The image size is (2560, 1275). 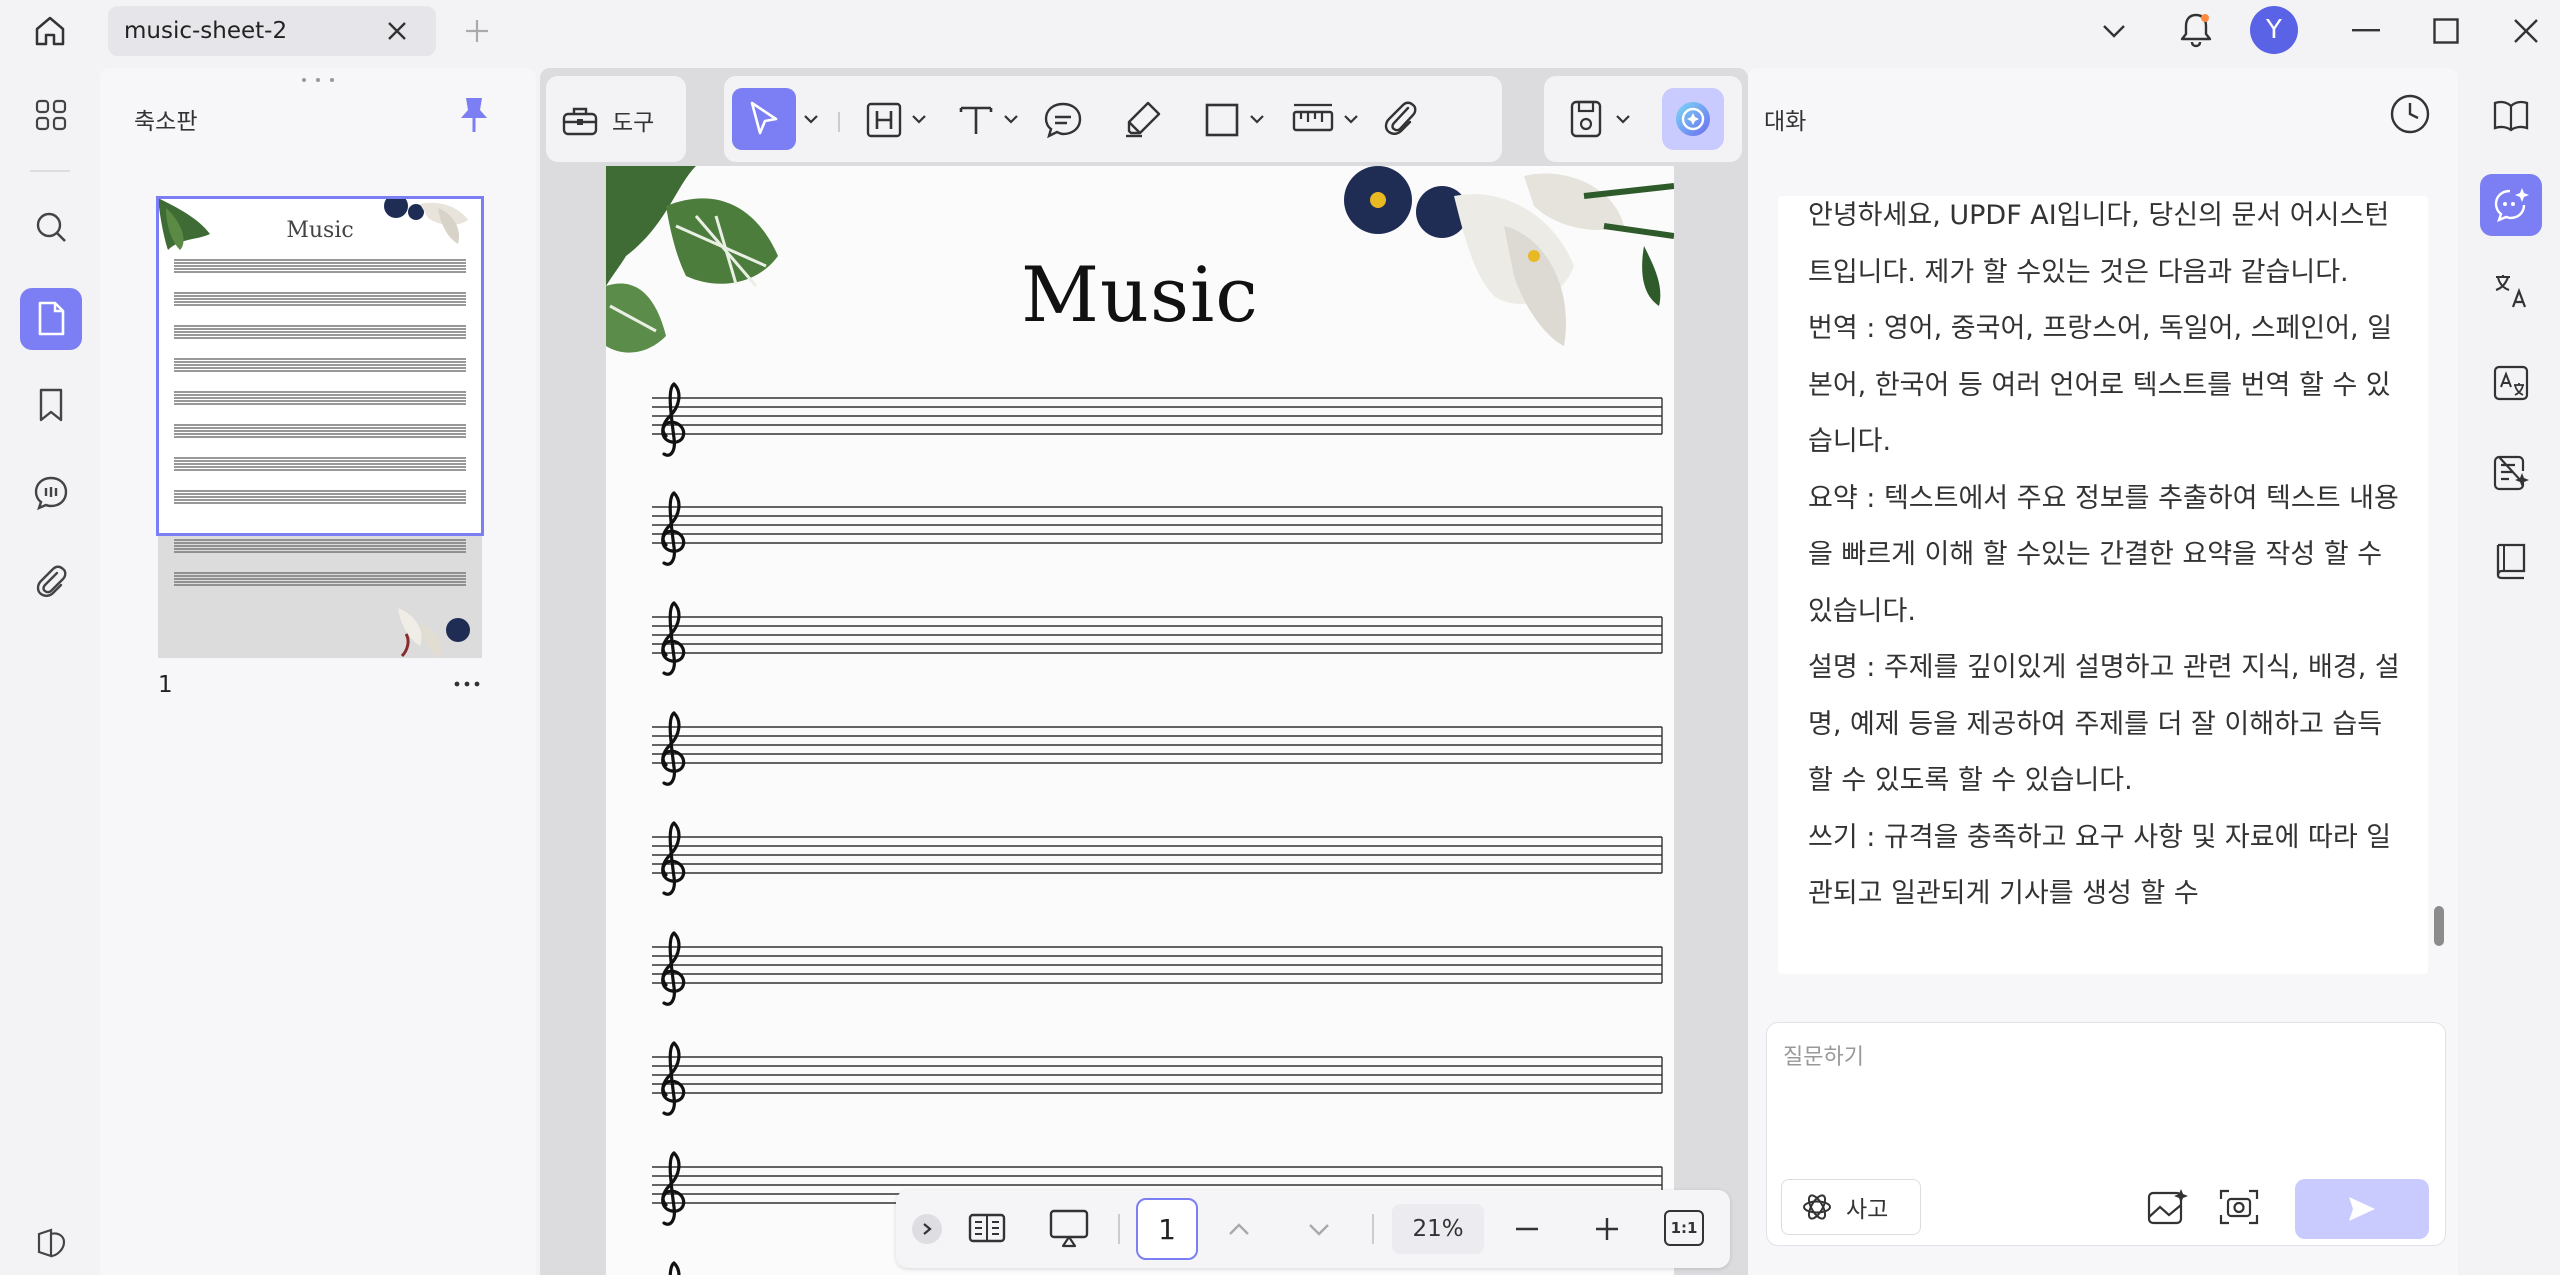 I want to click on comment-icon, so click(x=51, y=493).